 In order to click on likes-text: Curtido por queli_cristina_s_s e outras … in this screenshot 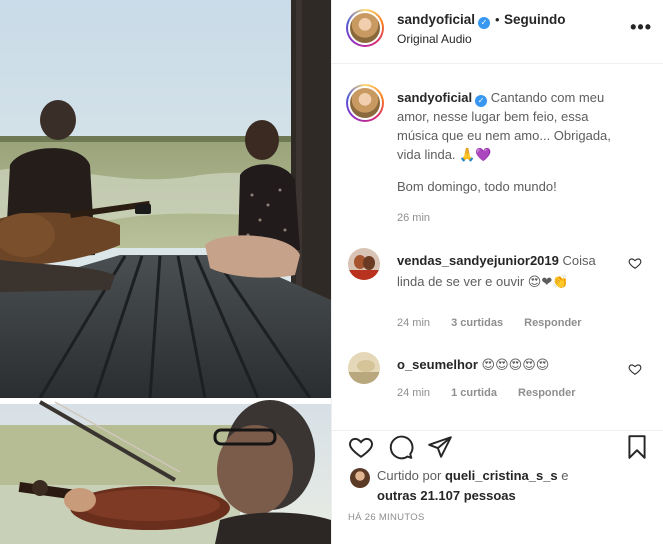, I will do `click(473, 486)`.